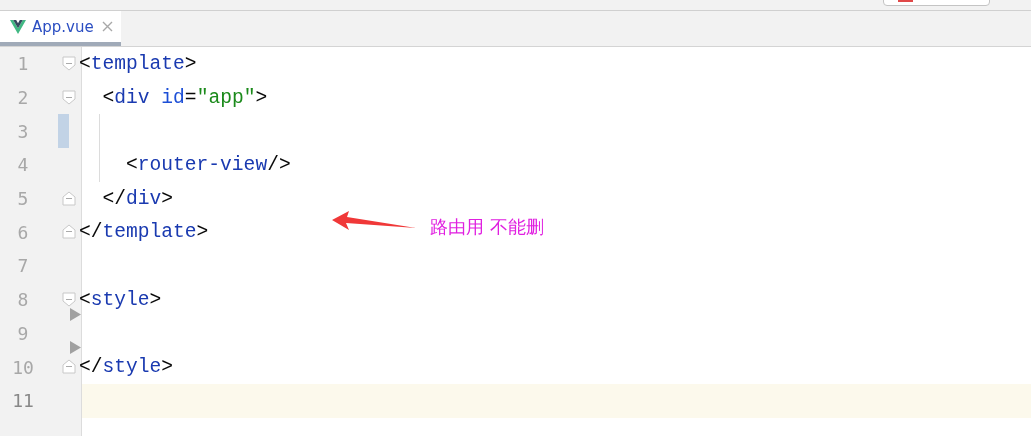 The height and width of the screenshot is (436, 1031). Describe the element at coordinates (23, 266) in the screenshot. I see `line-number: 7` at that location.